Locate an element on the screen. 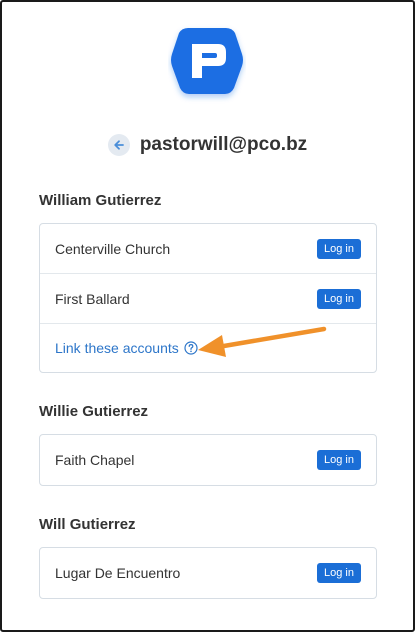 The height and width of the screenshot is (632, 415). organization-list: Faith Chapel Log in is located at coordinates (208, 460).